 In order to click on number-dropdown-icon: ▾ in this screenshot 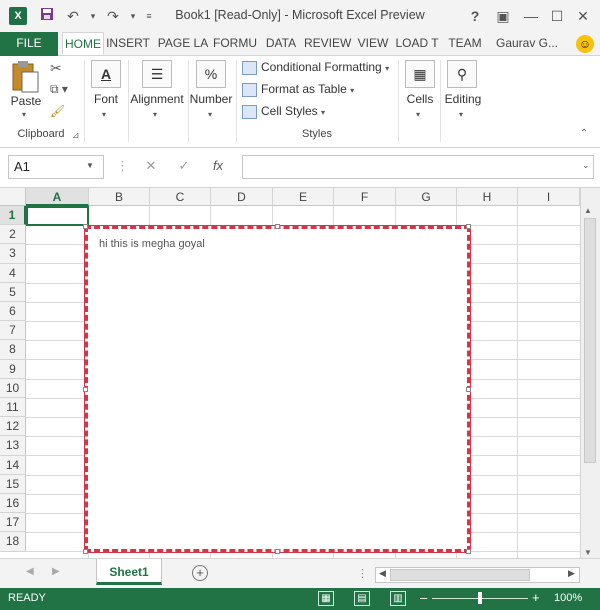, I will do `click(210, 114)`.